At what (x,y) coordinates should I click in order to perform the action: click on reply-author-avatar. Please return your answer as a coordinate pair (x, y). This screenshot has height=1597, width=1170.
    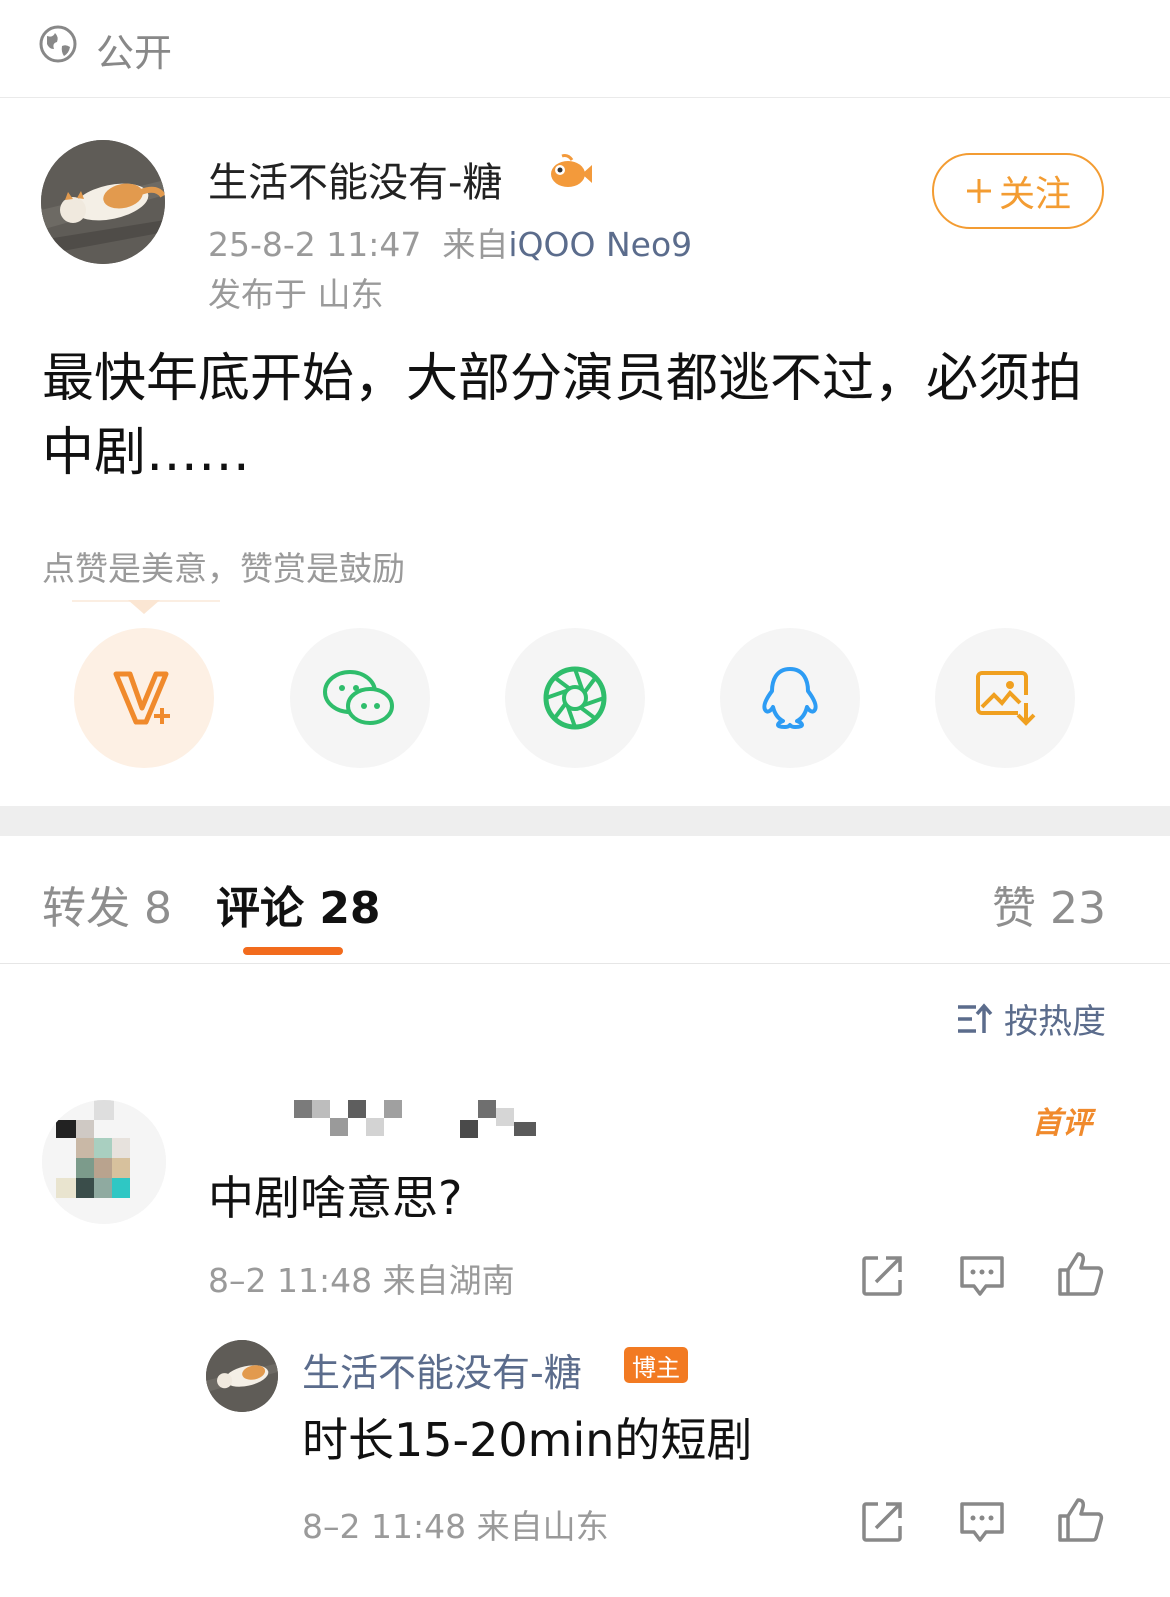
    Looking at the image, I should click on (242, 1376).